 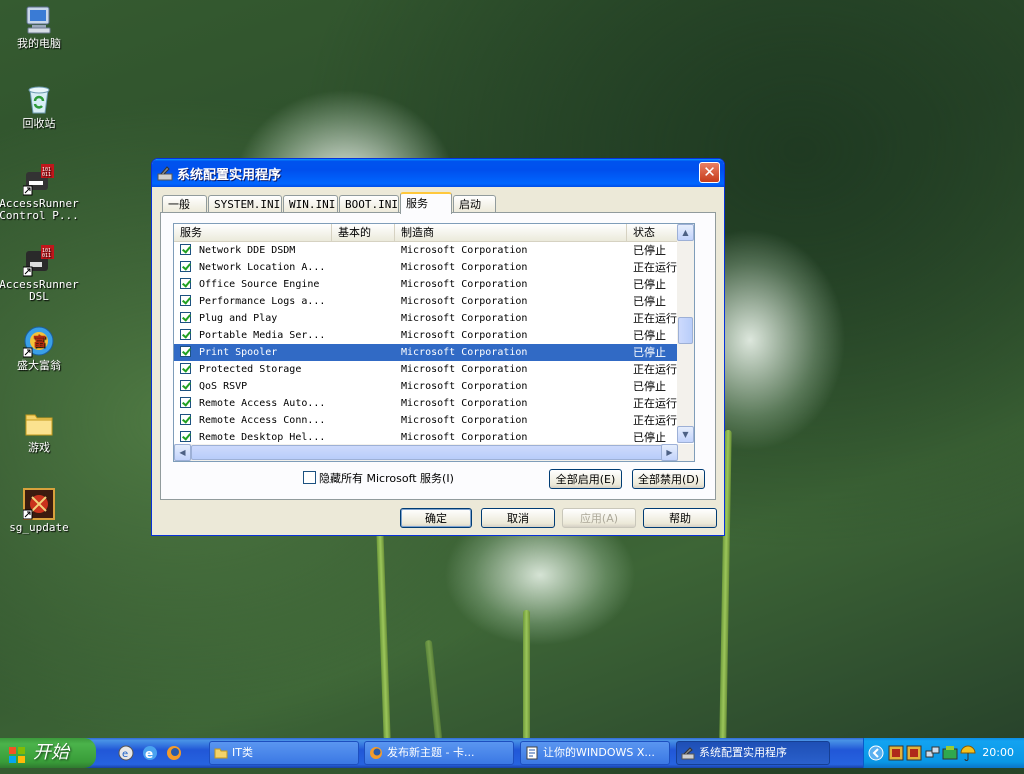 I want to click on tab-services: 服务, so click(x=426, y=203).